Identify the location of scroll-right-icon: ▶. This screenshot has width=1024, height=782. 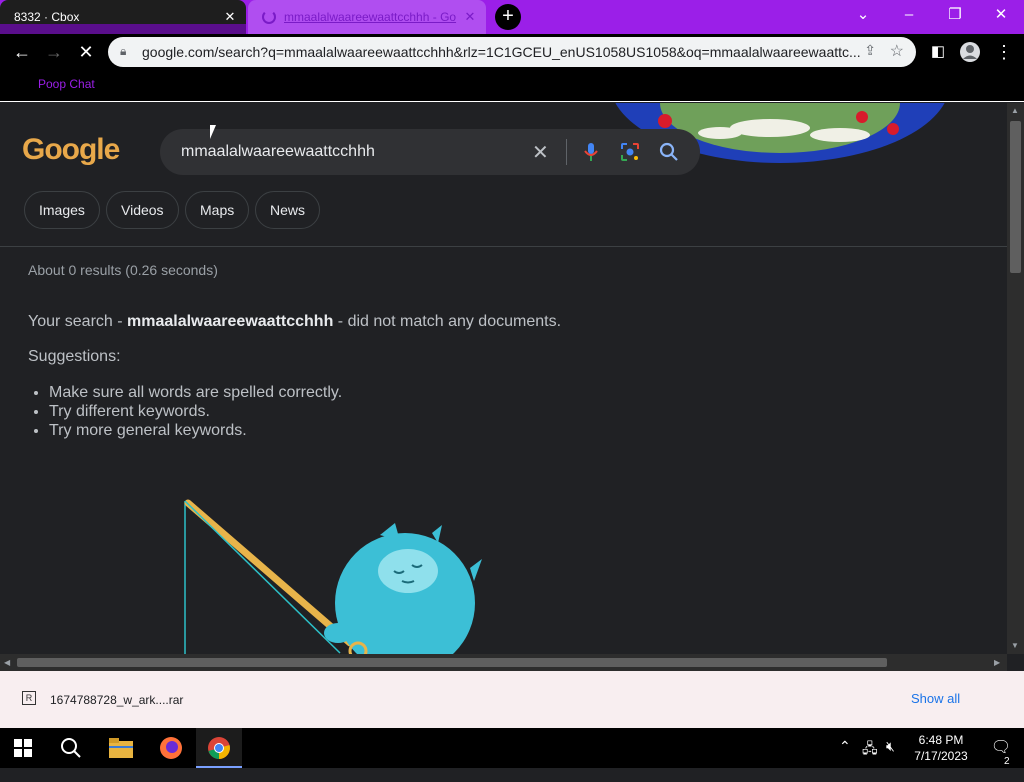
(997, 662).